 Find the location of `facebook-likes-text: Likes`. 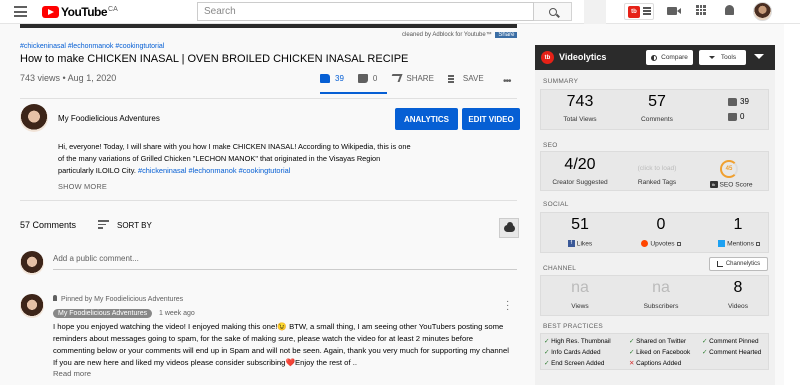

facebook-likes-text: Likes is located at coordinates (584, 244).